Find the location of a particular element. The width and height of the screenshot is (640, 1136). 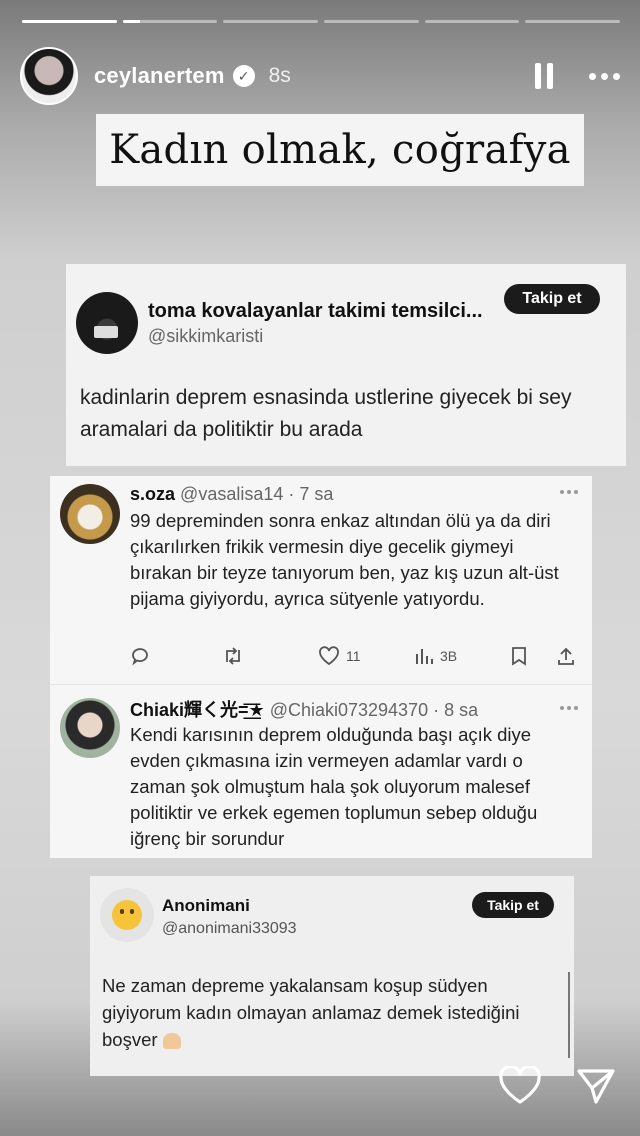

avatar is located at coordinates (49, 76).